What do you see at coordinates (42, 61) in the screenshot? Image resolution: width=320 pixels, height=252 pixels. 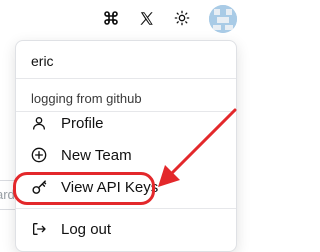 I see `menu-user-name: eric` at bounding box center [42, 61].